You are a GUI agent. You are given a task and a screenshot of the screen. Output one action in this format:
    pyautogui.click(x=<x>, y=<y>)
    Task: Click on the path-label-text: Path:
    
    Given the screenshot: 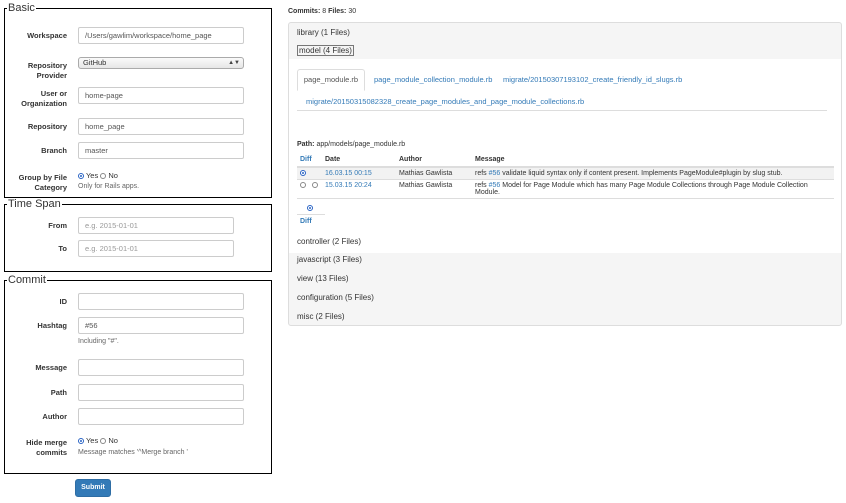 What is the action you would take?
    pyautogui.click(x=306, y=144)
    